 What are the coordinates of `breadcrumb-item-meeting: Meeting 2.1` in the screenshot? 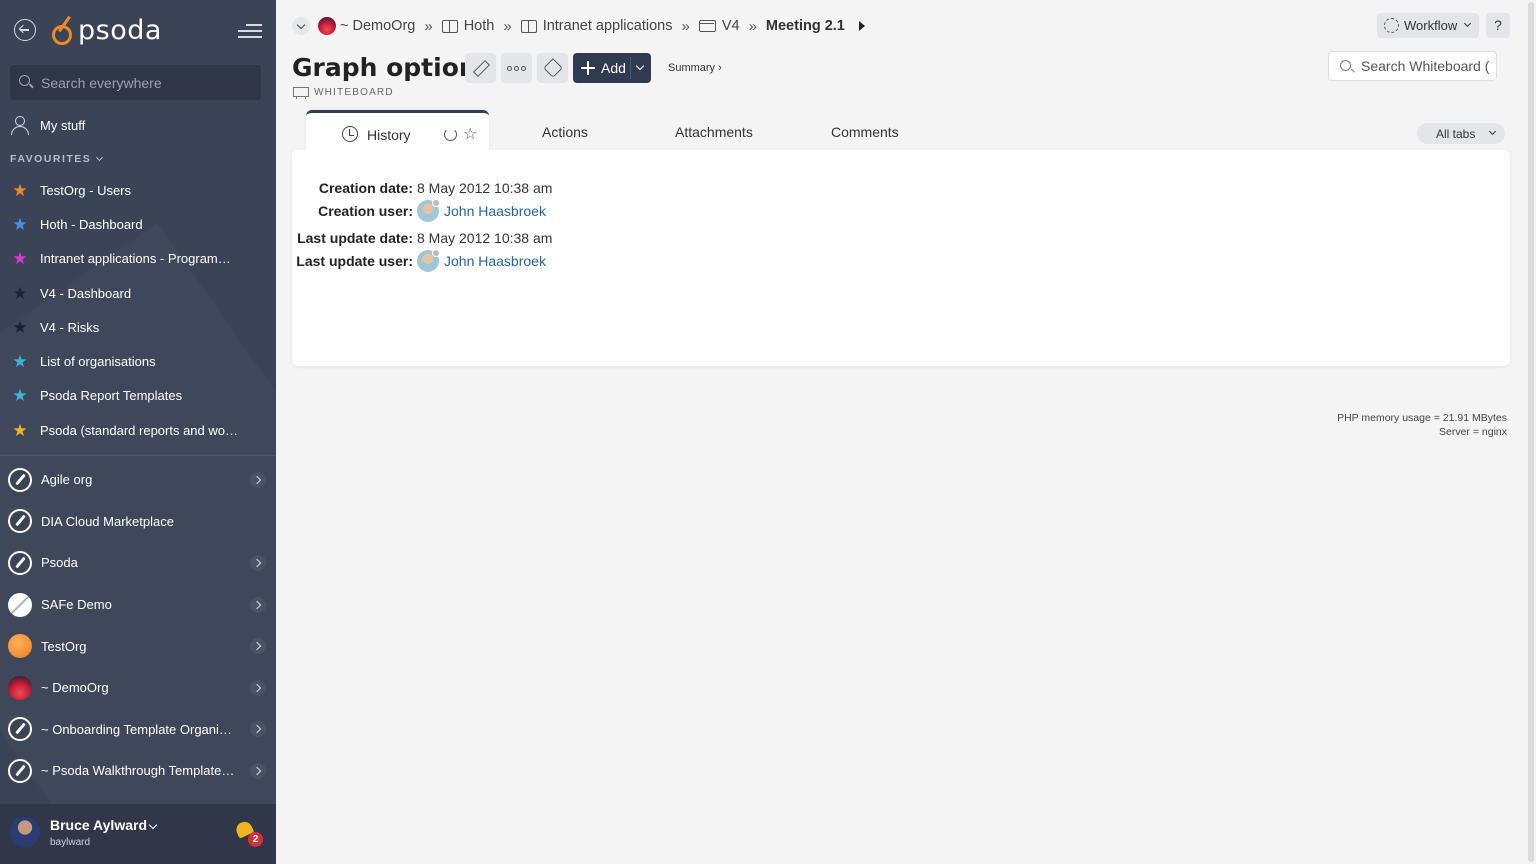 It's located at (805, 26).